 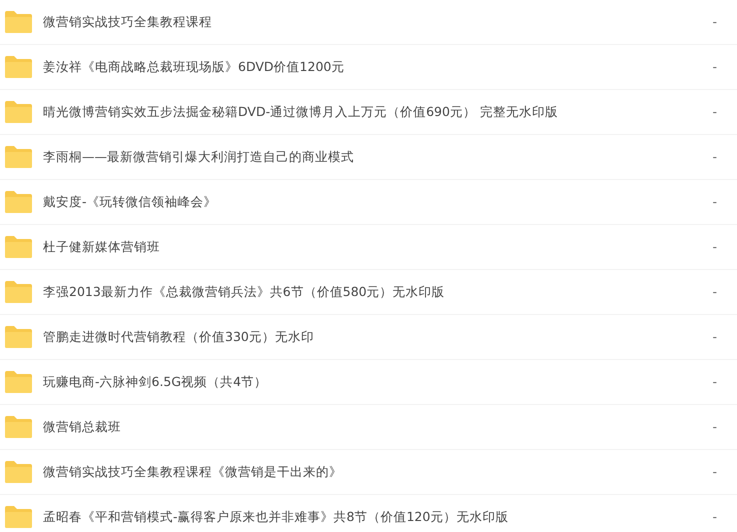 What do you see at coordinates (377, 292) in the screenshot?
I see `file-name: 李强2013最新力作《总裁微营销兵法》共6节（价值580元）无水印版` at bounding box center [377, 292].